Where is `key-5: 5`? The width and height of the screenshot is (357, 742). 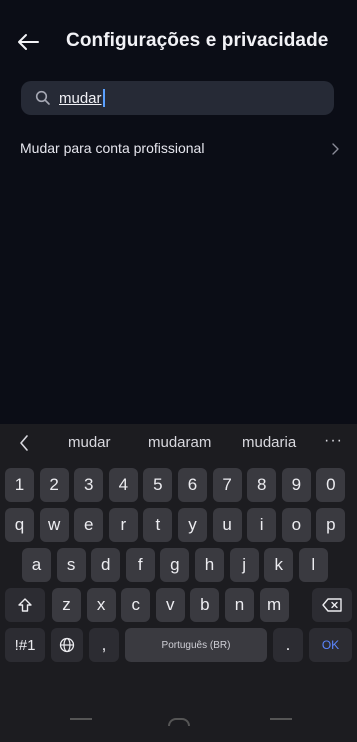 key-5: 5 is located at coordinates (158, 485).